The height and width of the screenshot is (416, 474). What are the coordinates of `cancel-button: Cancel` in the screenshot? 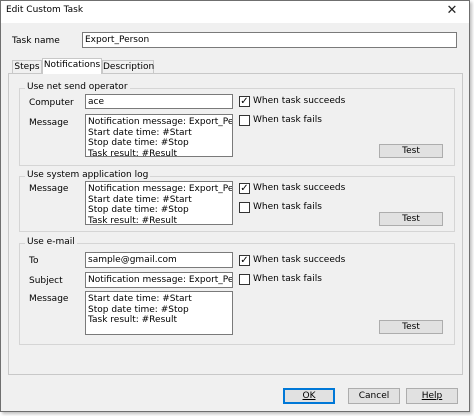 It's located at (374, 396).